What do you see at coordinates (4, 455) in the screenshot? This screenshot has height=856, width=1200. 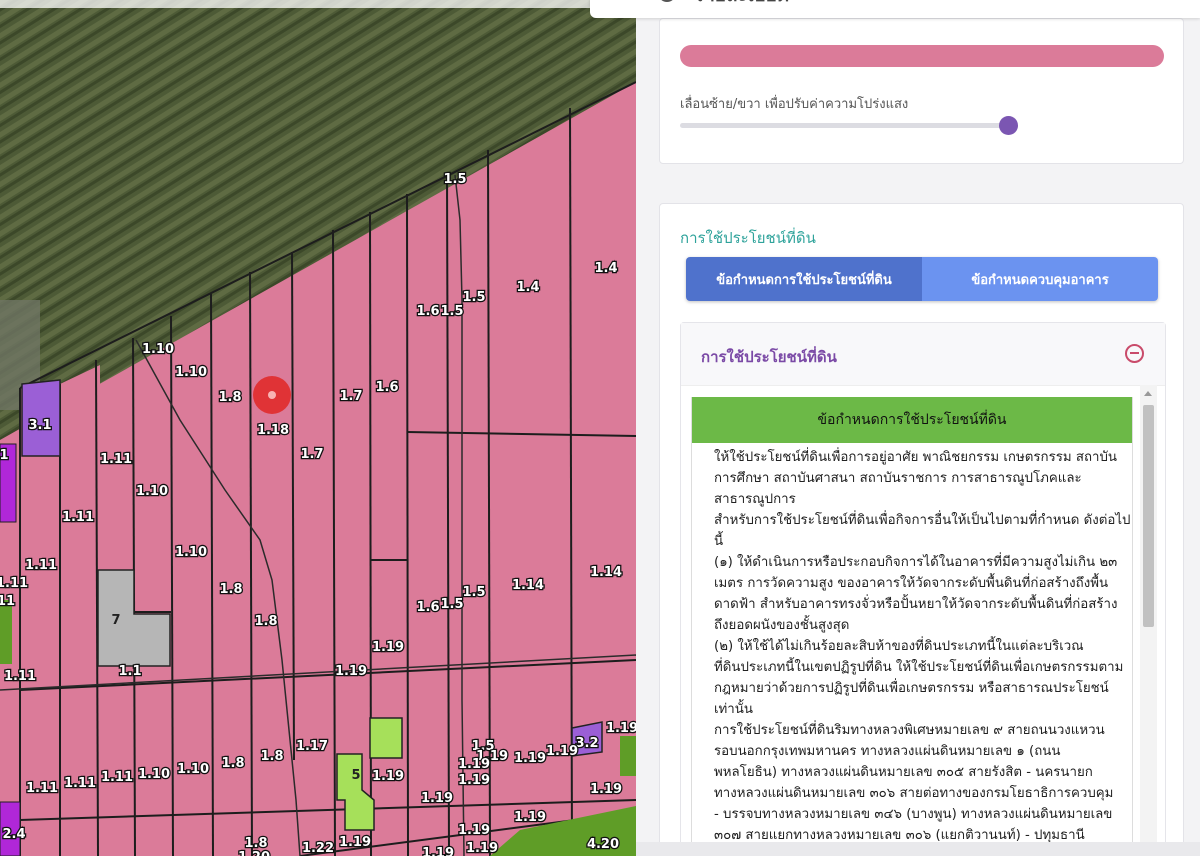 I see `zone-label: 1` at bounding box center [4, 455].